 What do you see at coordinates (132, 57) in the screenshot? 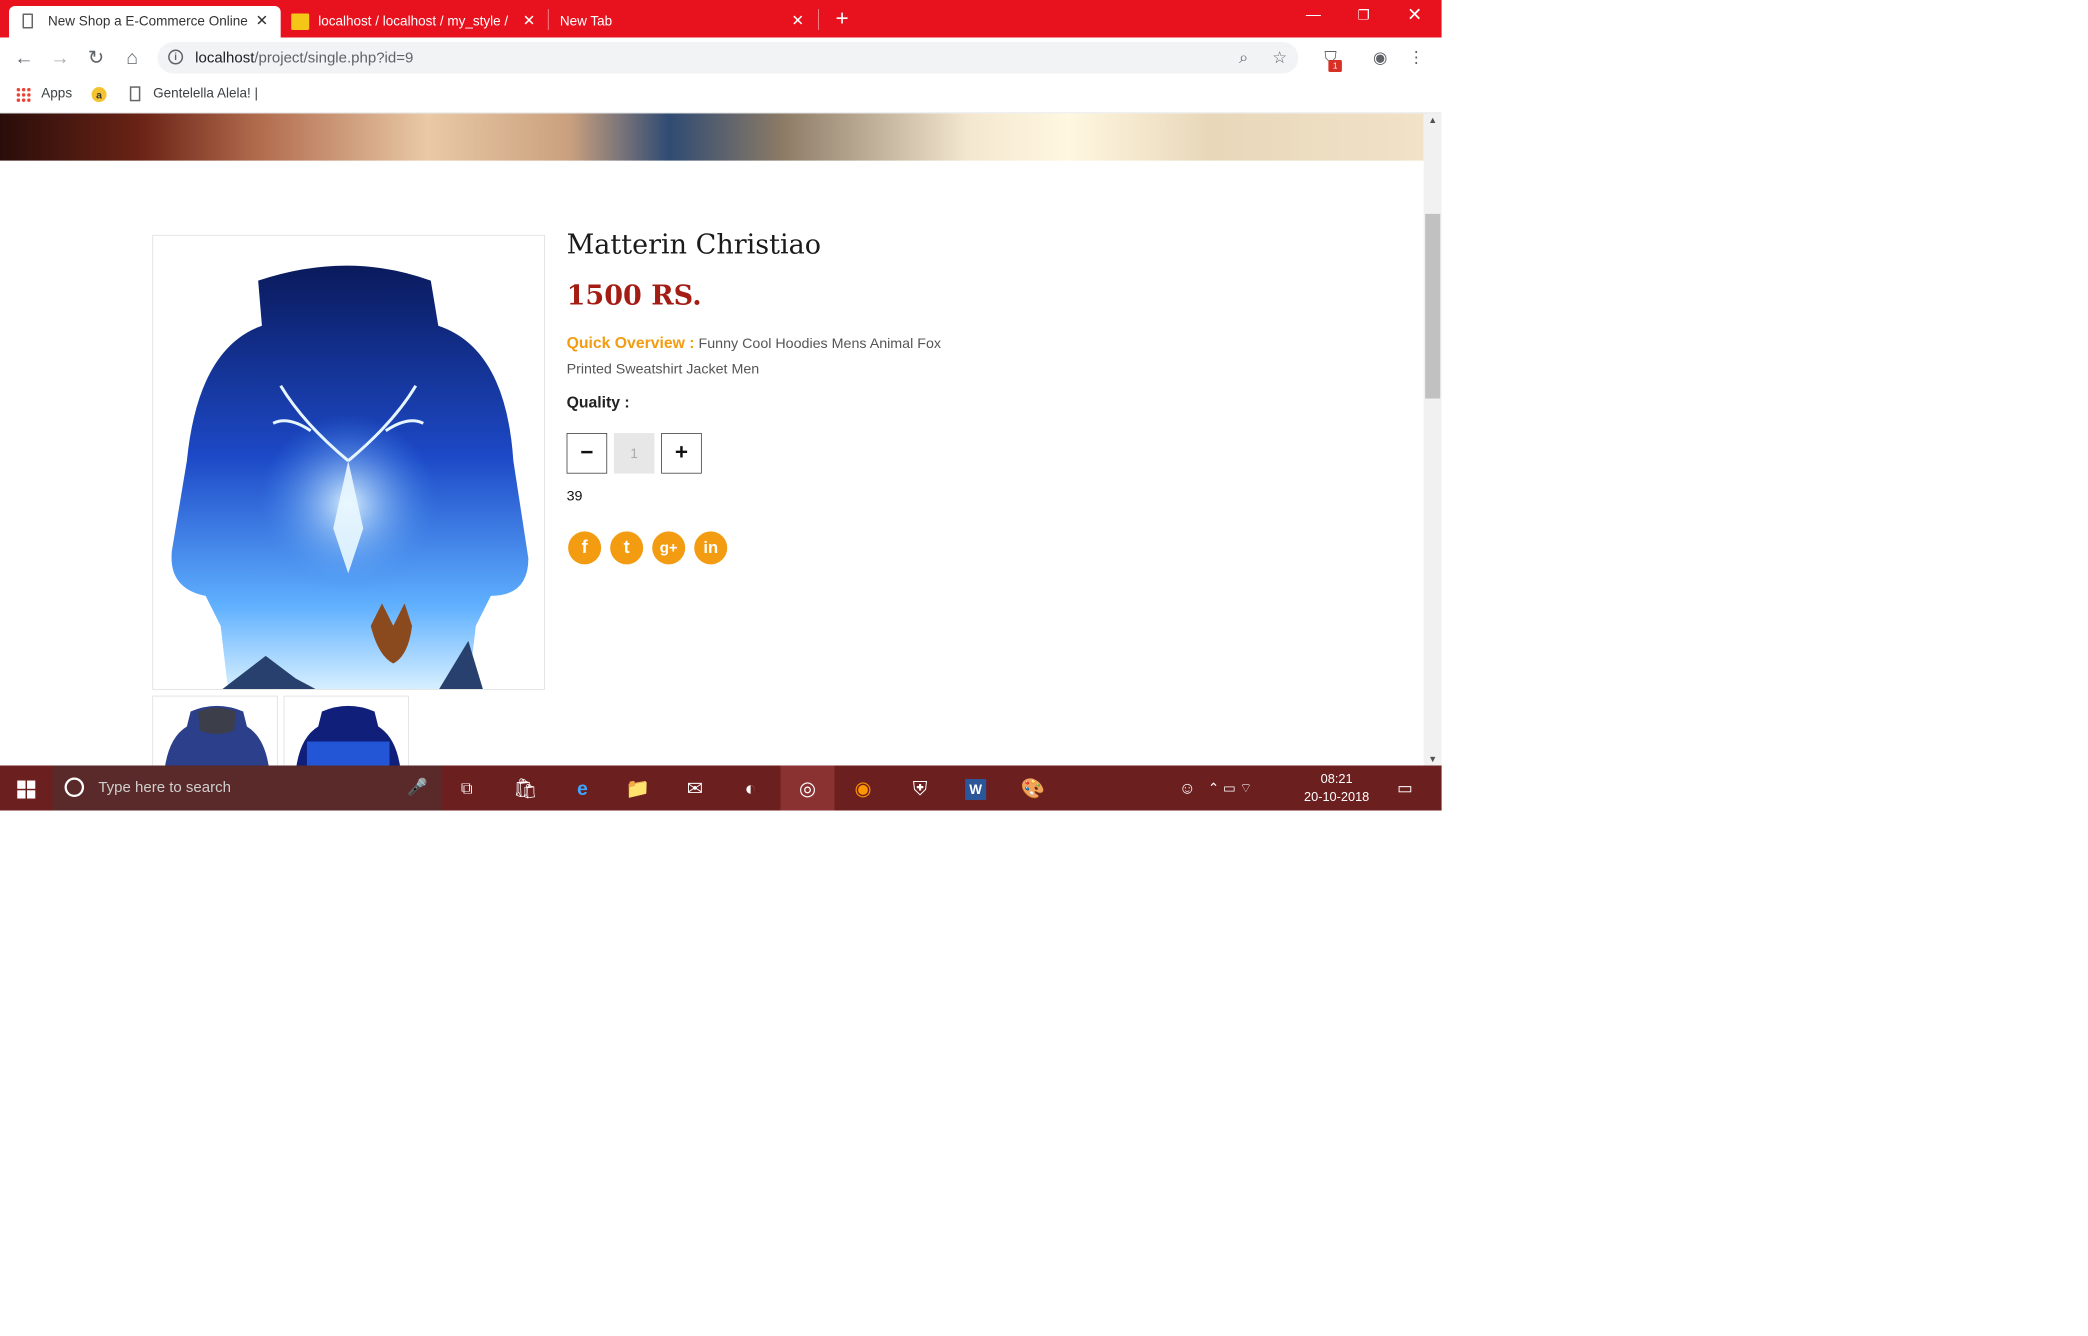
I see `home-button: ⌂` at bounding box center [132, 57].